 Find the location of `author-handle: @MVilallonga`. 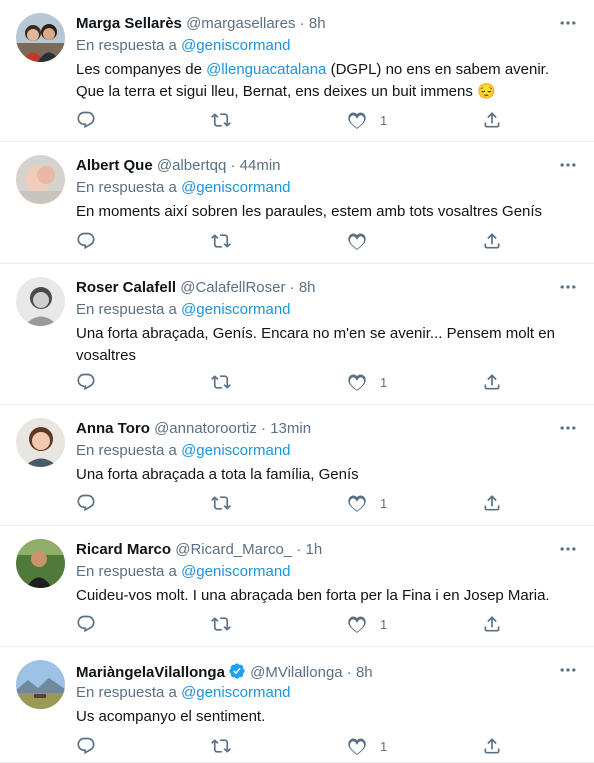

author-handle: @MVilallonga is located at coordinates (296, 672).